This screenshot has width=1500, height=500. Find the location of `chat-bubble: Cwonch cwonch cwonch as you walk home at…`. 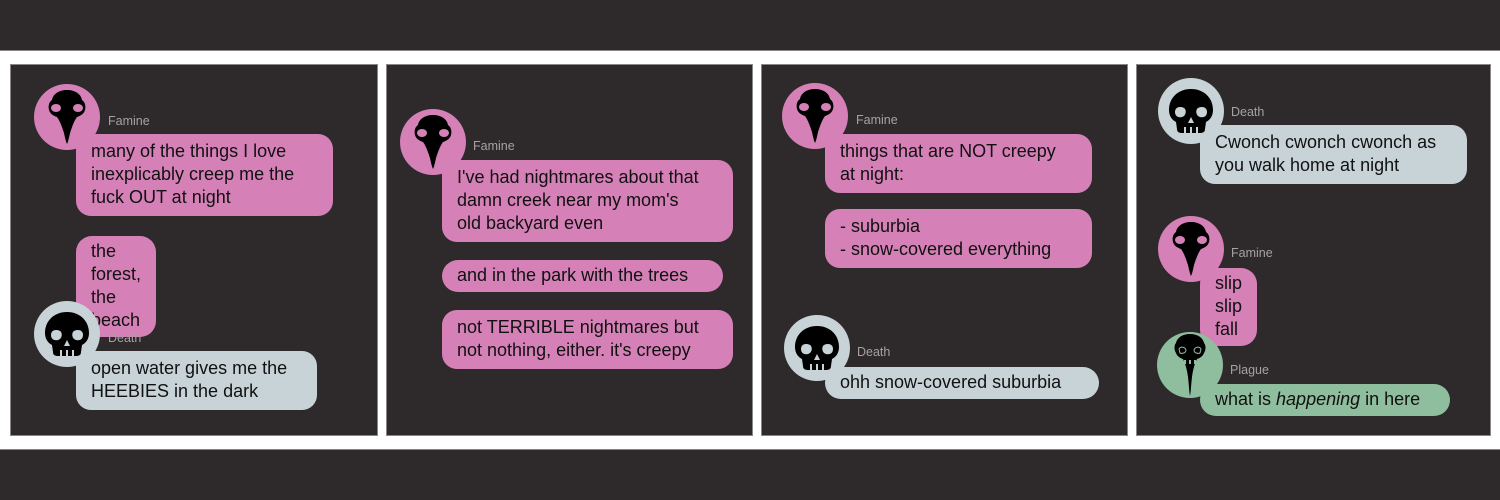

chat-bubble: Cwonch cwonch cwonch as you walk home at… is located at coordinates (1333, 154).